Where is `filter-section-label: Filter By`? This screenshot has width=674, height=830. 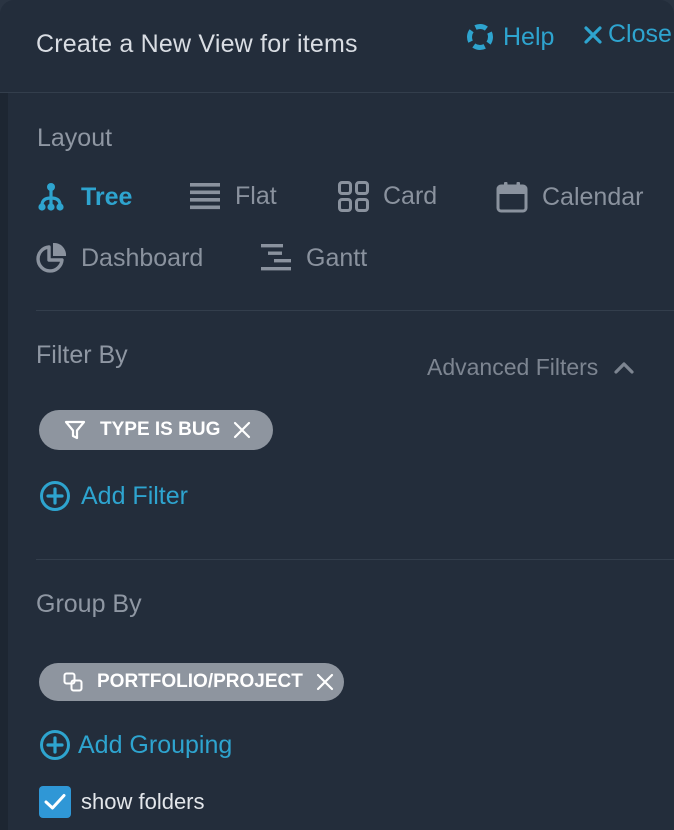
filter-section-label: Filter By is located at coordinates (82, 355).